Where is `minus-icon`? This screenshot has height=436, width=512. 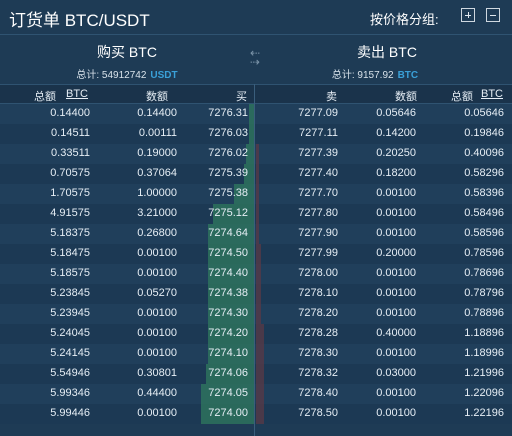
minus-icon is located at coordinates (493, 15).